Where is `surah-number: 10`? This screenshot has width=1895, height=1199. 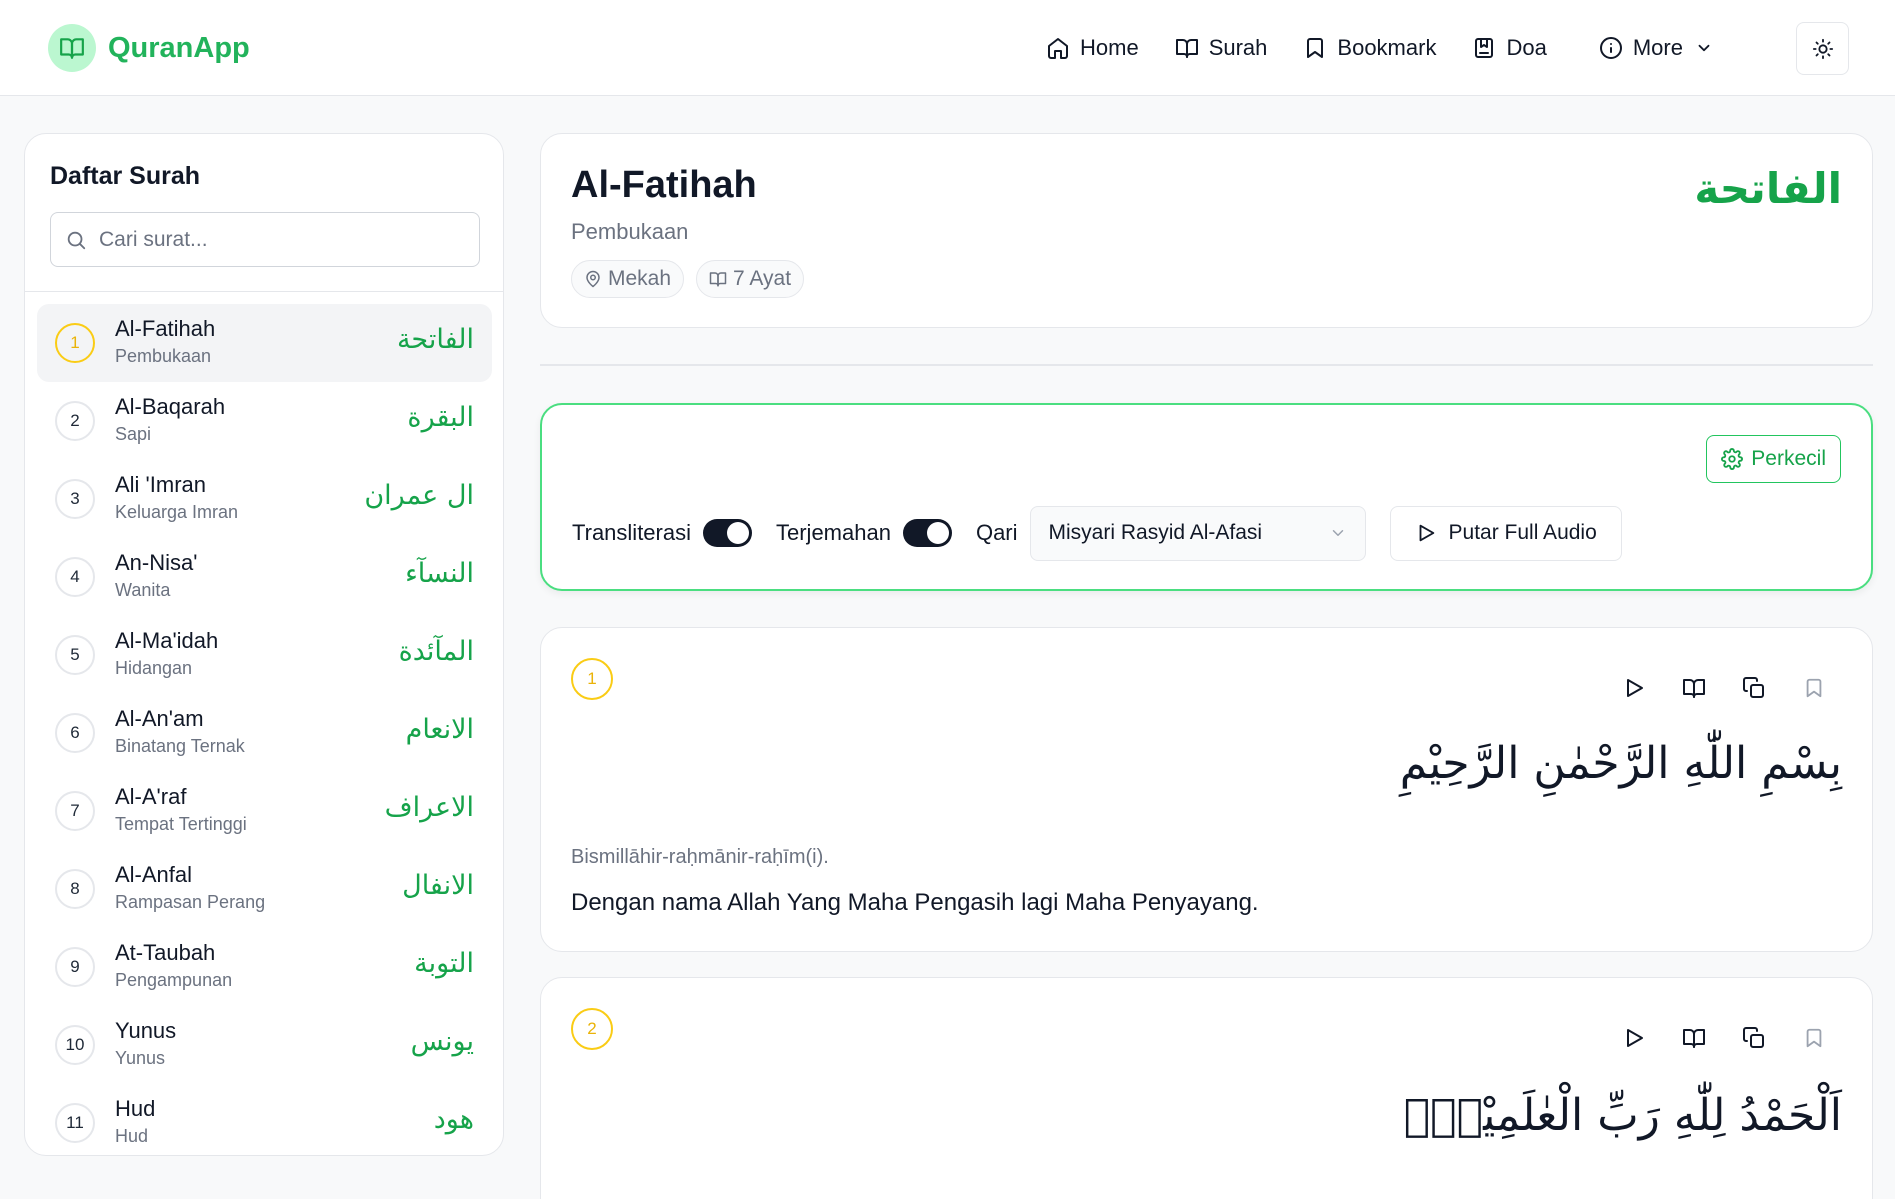 surah-number: 10 is located at coordinates (75, 1045).